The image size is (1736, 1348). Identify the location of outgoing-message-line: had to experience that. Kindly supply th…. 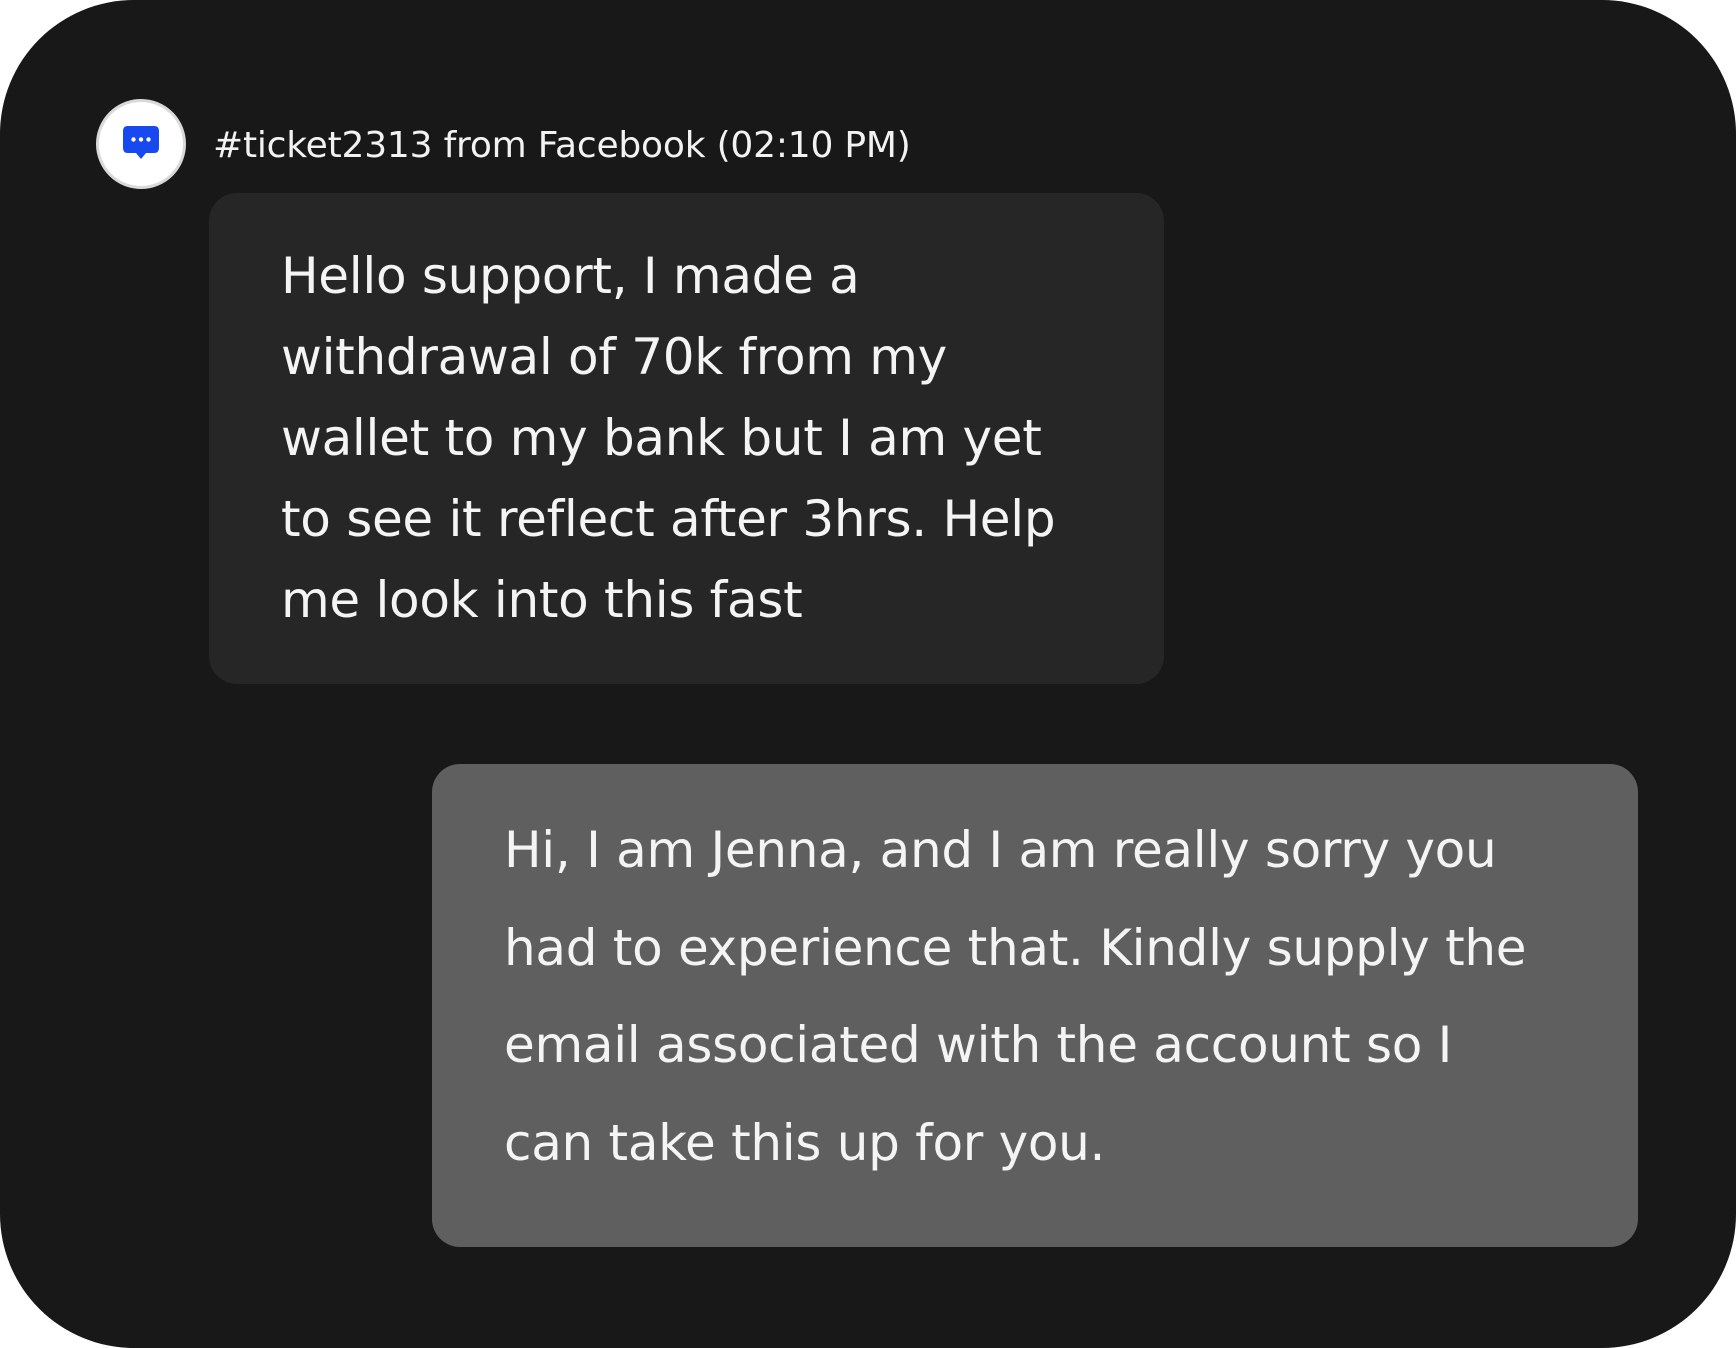
(1015, 947).